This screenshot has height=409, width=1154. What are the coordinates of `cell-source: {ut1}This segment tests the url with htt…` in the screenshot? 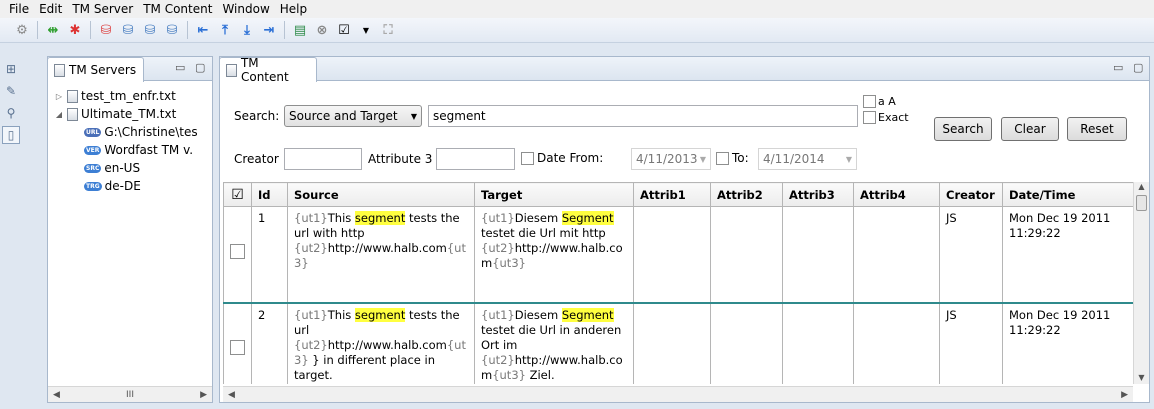 It's located at (381, 255).